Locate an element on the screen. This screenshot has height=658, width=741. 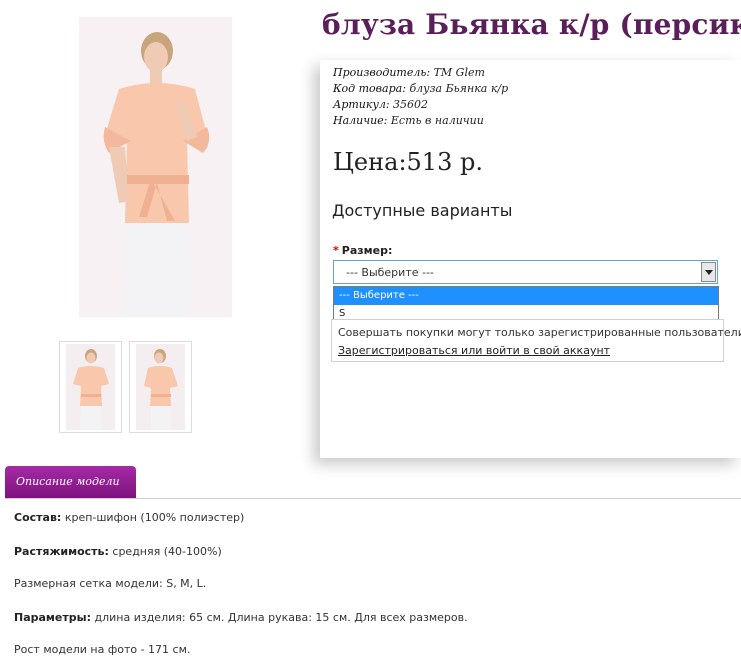
size-select: --- Выберите --- is located at coordinates (525, 272).